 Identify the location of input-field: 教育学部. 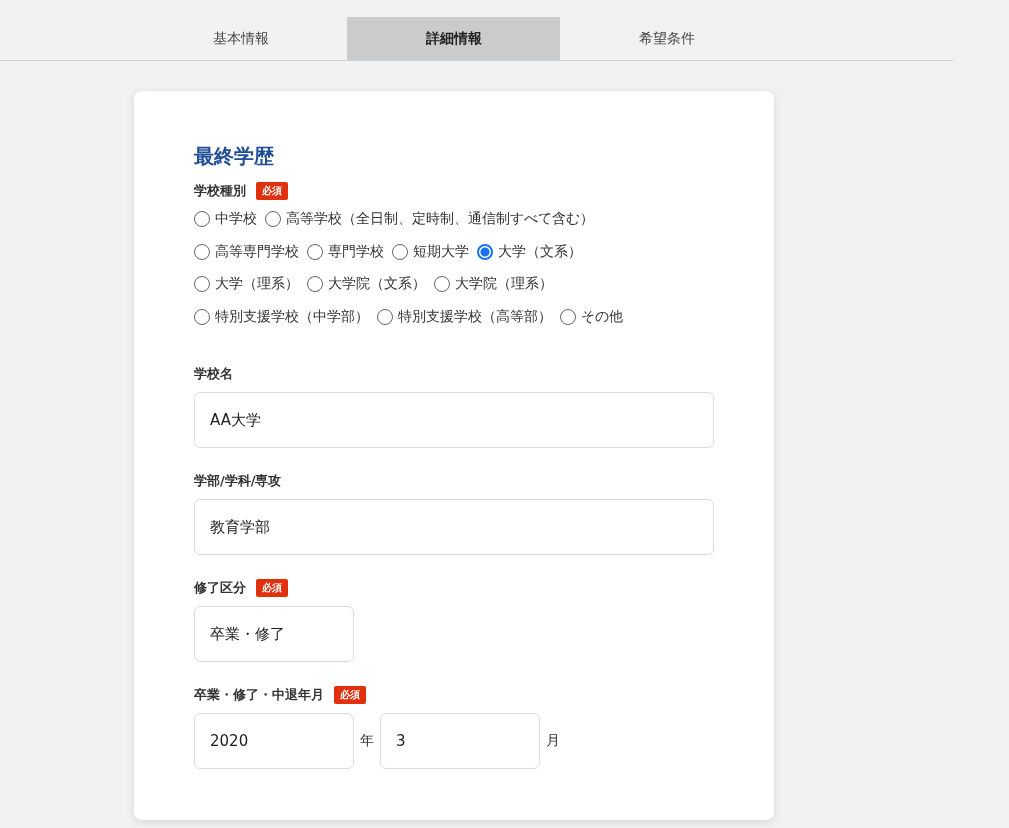
(454, 527).